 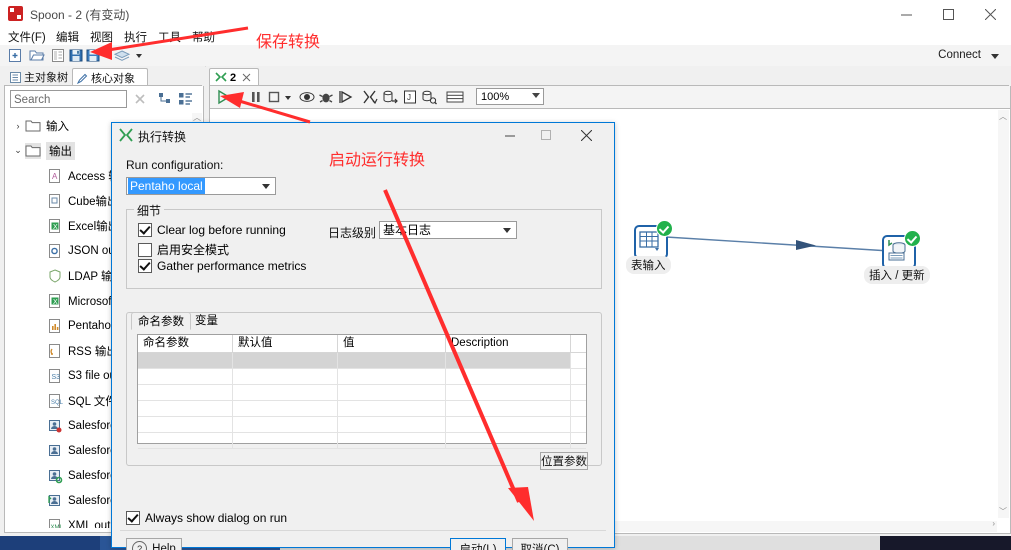 What do you see at coordinates (448, 230) in the screenshot?
I see `log-level-combo: 基本日志` at bounding box center [448, 230].